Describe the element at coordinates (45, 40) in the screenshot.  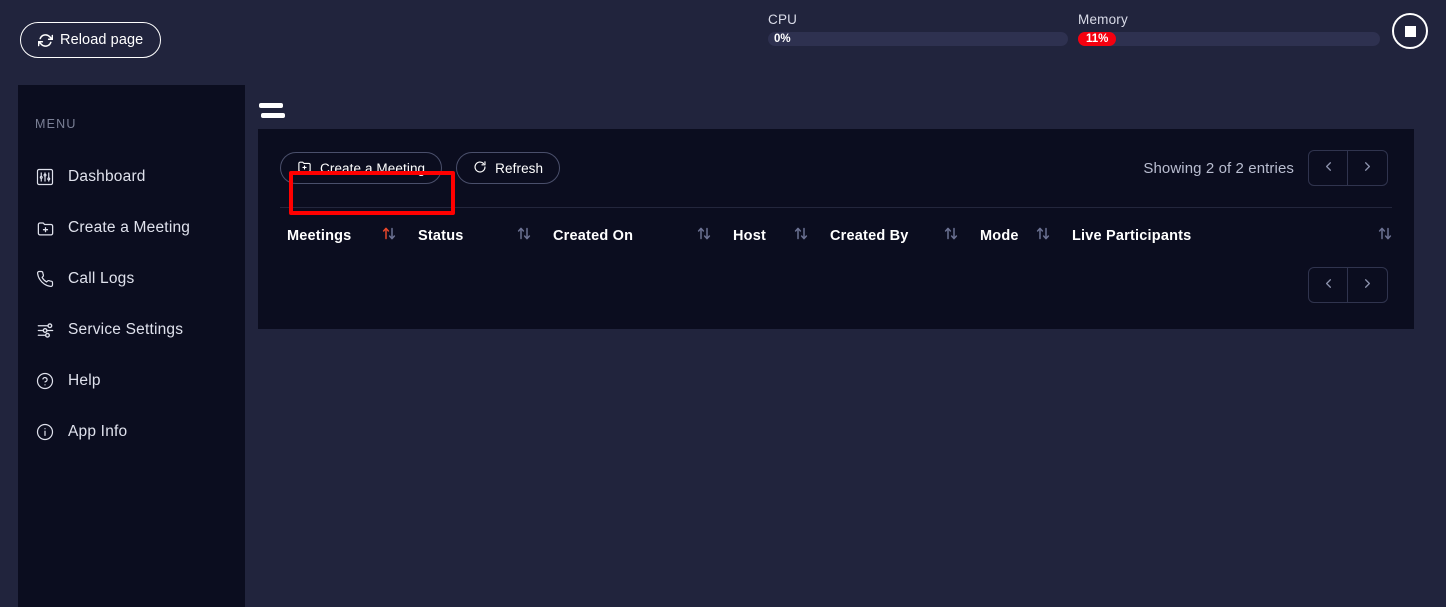
I see `refresh-icon` at that location.